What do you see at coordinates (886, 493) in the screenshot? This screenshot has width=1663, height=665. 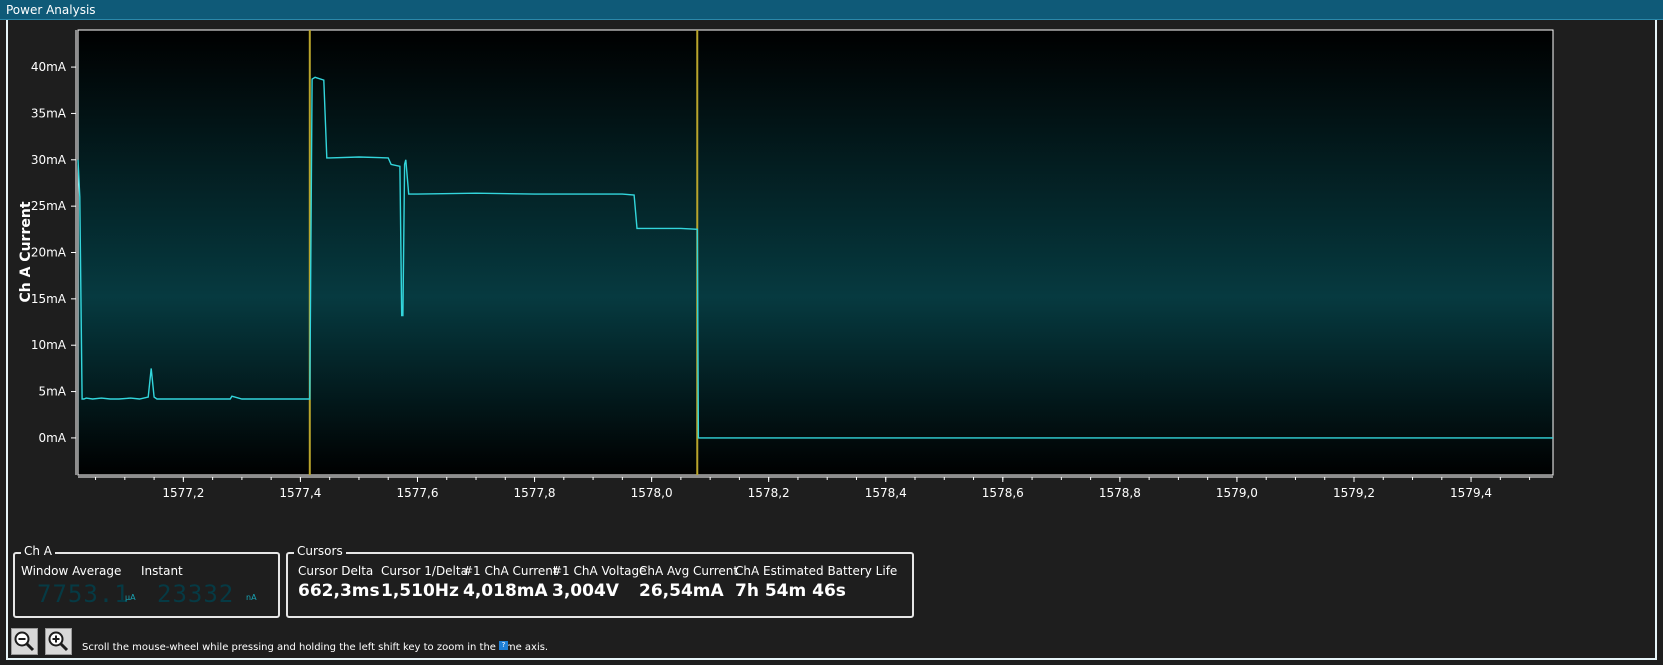 I see `x-tick-label: 1578,4` at bounding box center [886, 493].